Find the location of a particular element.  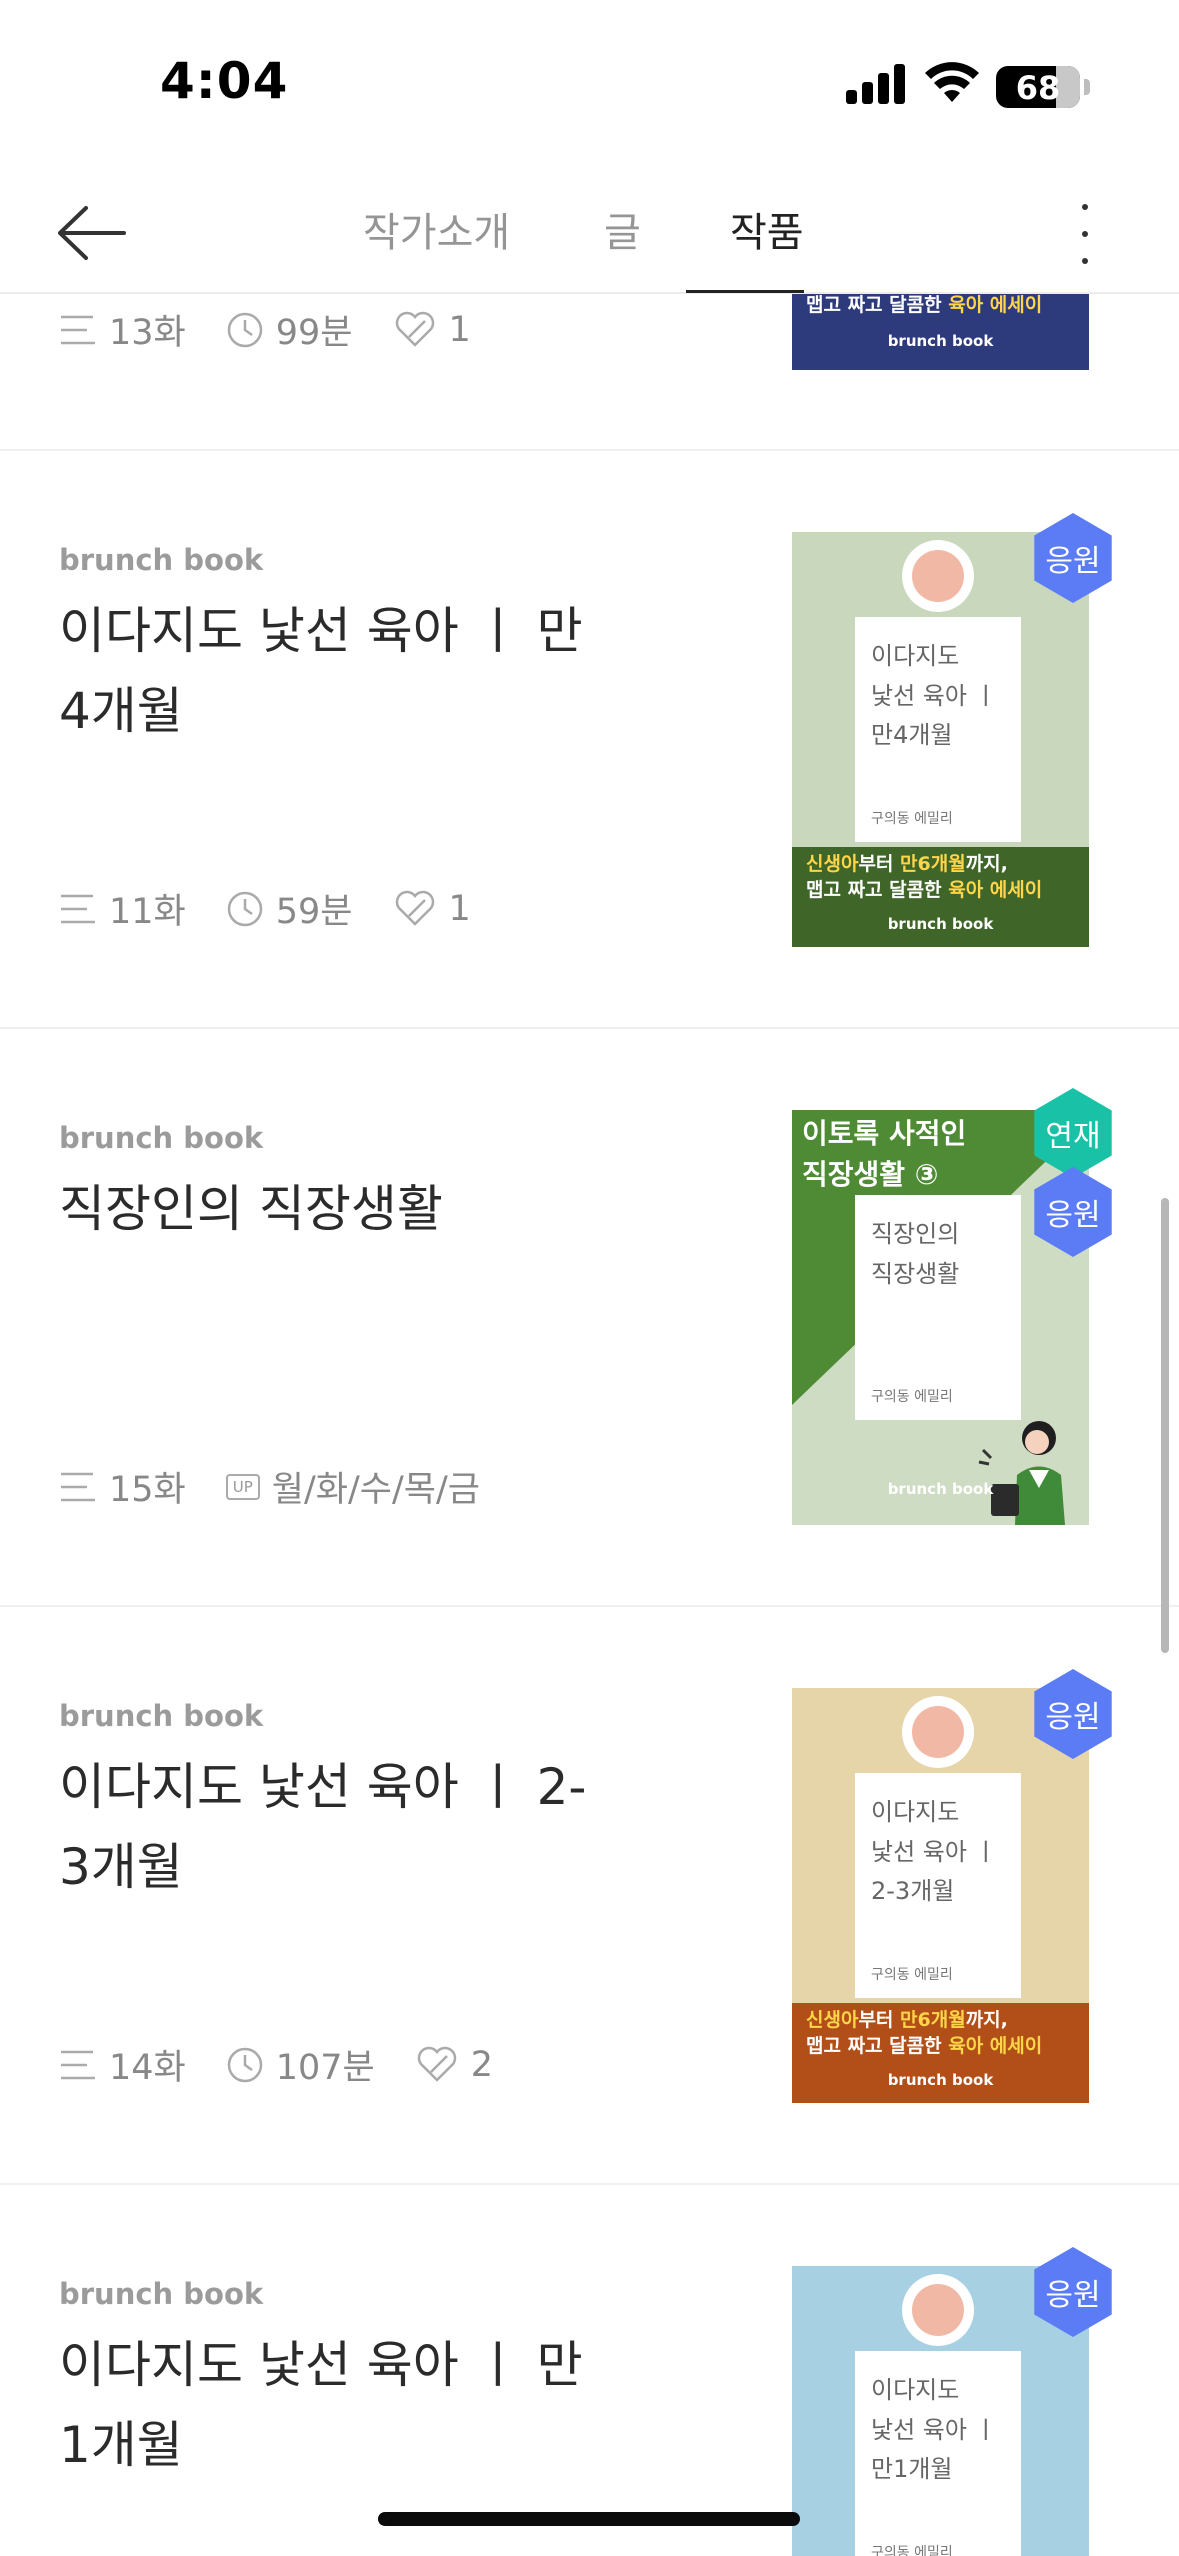

home-indicator is located at coordinates (589, 2519).